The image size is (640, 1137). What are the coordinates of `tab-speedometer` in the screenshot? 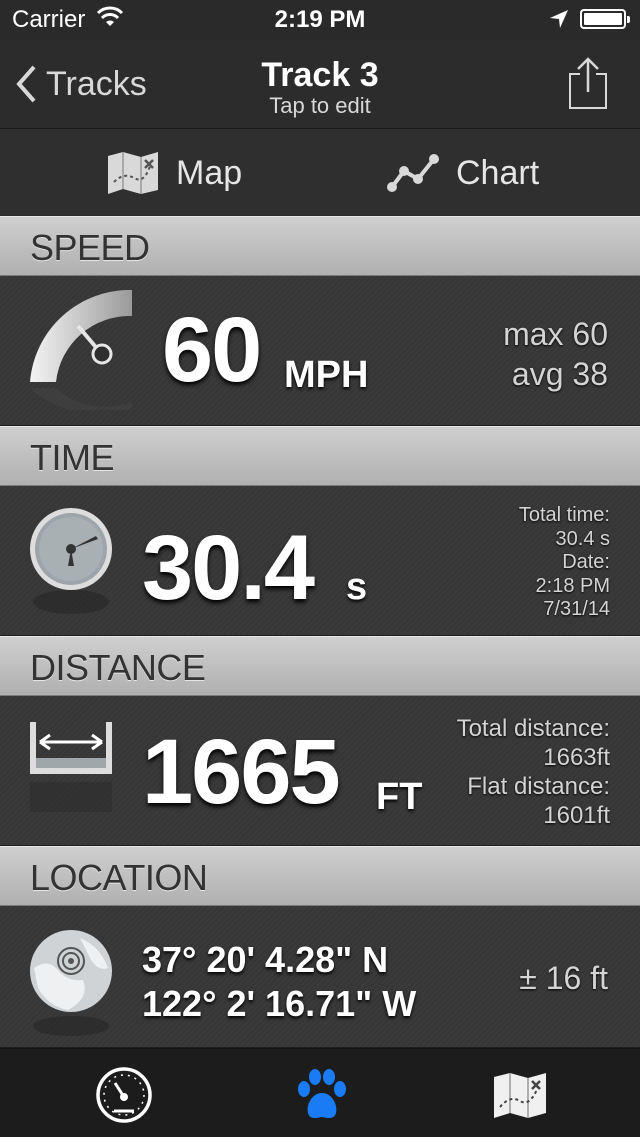 It's located at (124, 1095).